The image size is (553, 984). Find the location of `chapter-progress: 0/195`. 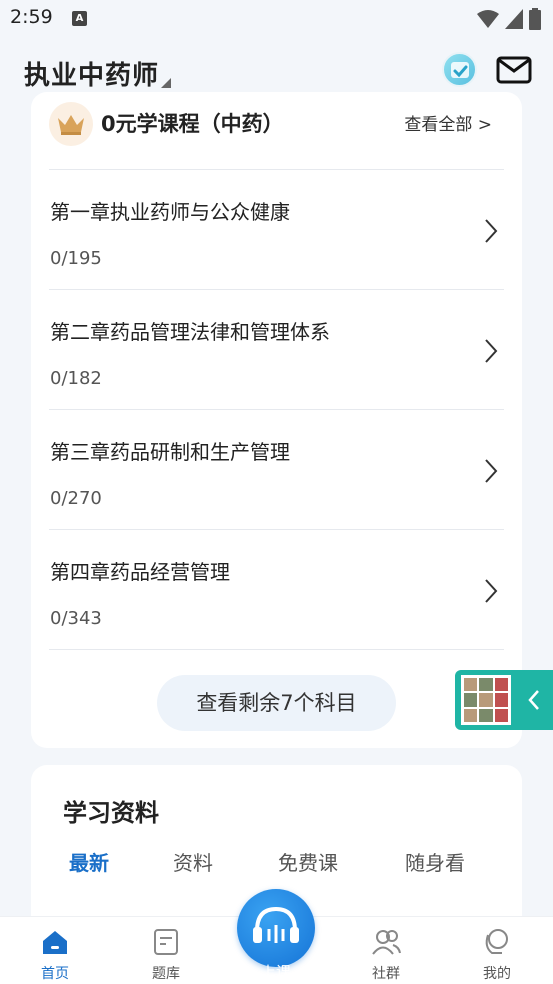

chapter-progress: 0/195 is located at coordinates (76, 258).